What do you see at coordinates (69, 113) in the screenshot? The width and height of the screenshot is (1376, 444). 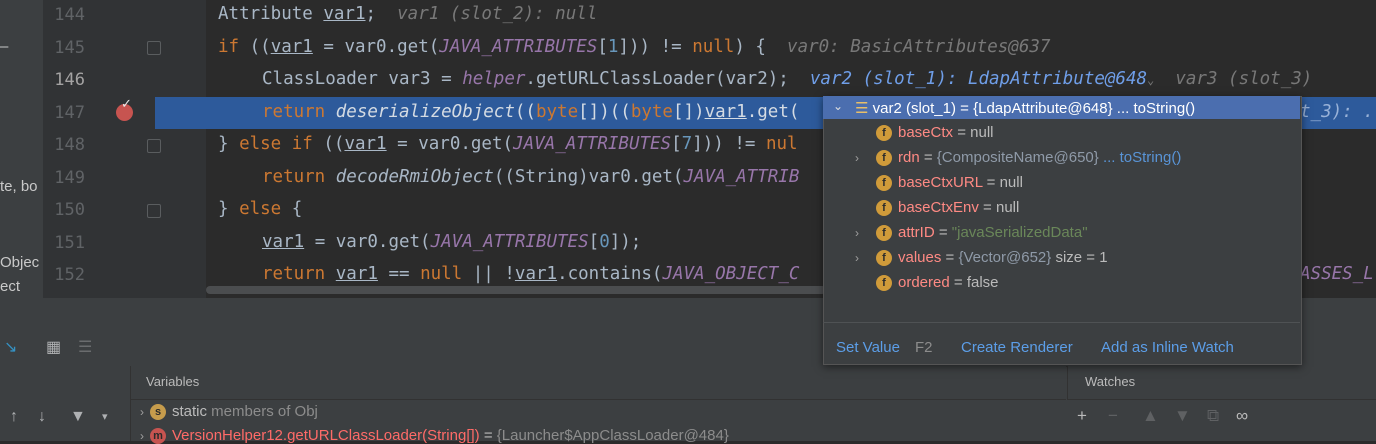 I see `line-number: 147` at bounding box center [69, 113].